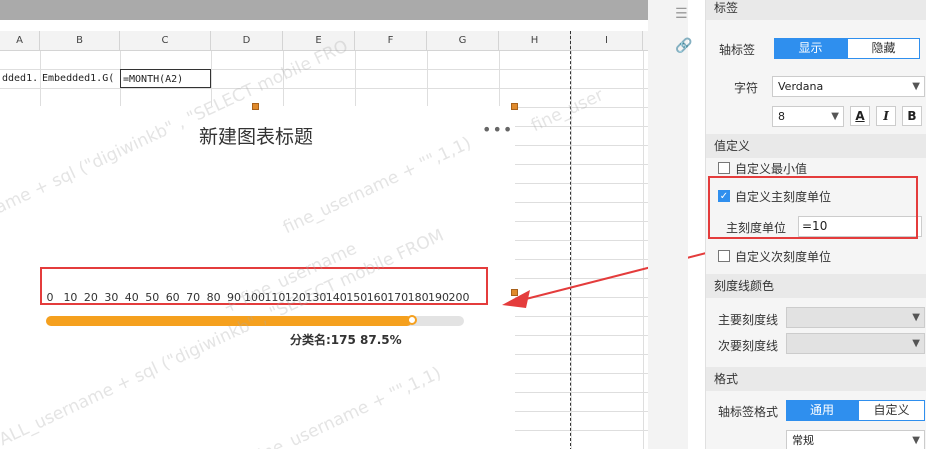 This screenshot has width=926, height=449. What do you see at coordinates (459, 297) in the screenshot?
I see `axis-tick-label: 200` at bounding box center [459, 297].